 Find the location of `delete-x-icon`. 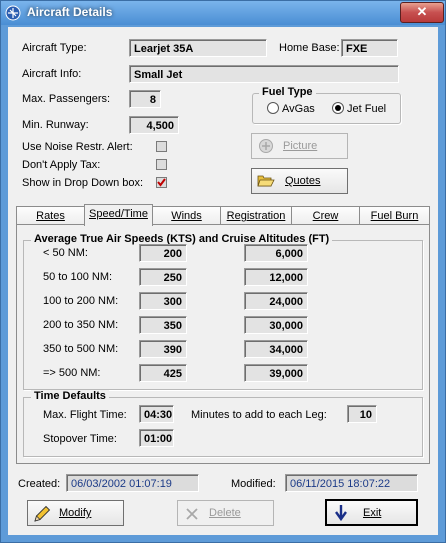

delete-x-icon is located at coordinates (192, 514).